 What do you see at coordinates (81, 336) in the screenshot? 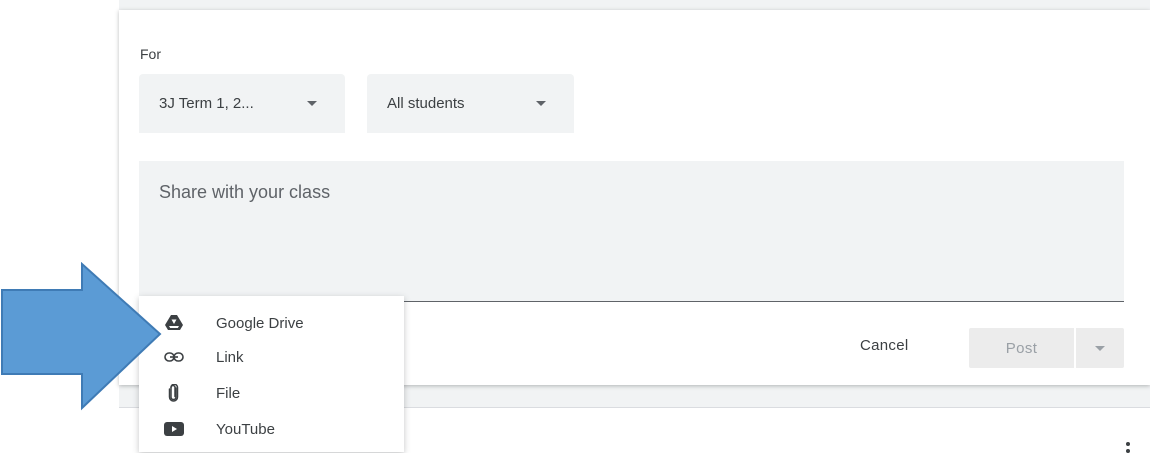
I see `callout-arrow-icon` at bounding box center [81, 336].